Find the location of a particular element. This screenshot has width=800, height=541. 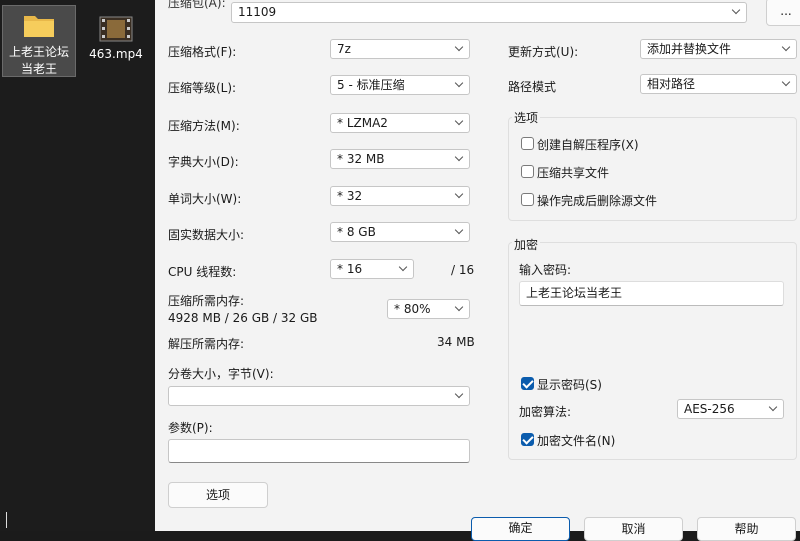

ok-button: 确定 is located at coordinates (520, 529).